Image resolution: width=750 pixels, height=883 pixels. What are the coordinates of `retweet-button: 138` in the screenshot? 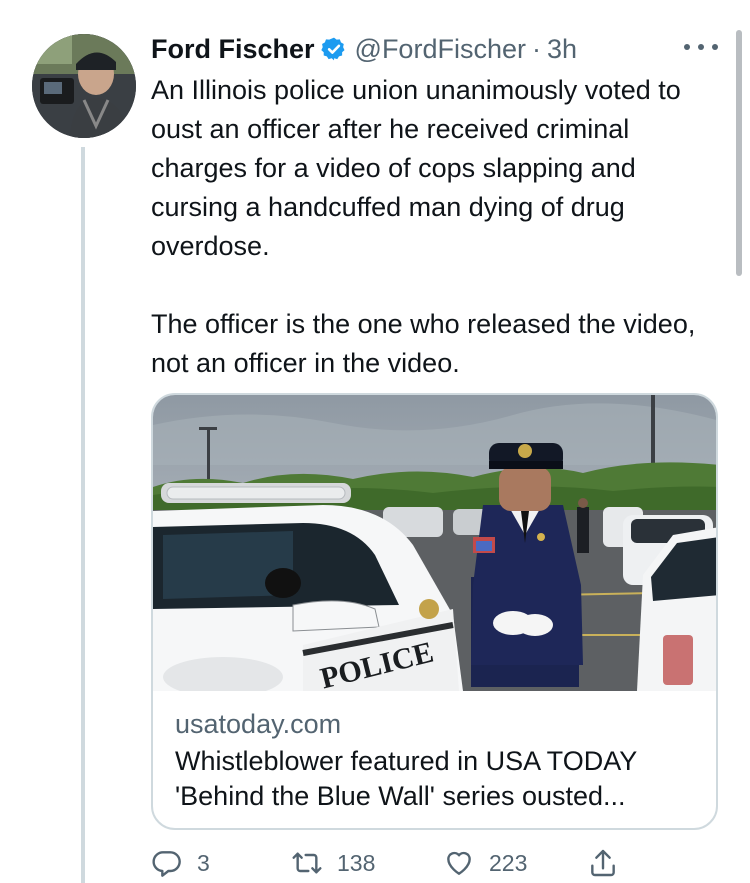 It's located at (333, 863).